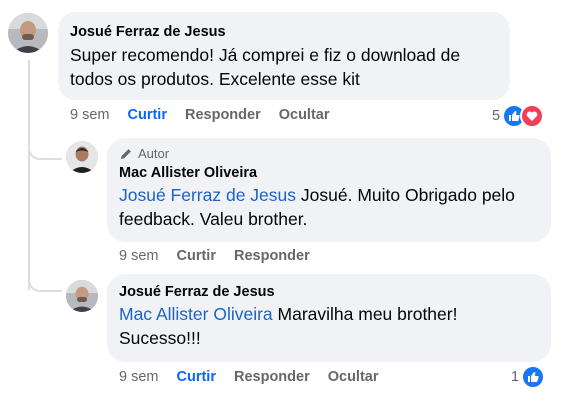 The height and width of the screenshot is (393, 587). What do you see at coordinates (29, 175) in the screenshot?
I see `thread-line` at bounding box center [29, 175].